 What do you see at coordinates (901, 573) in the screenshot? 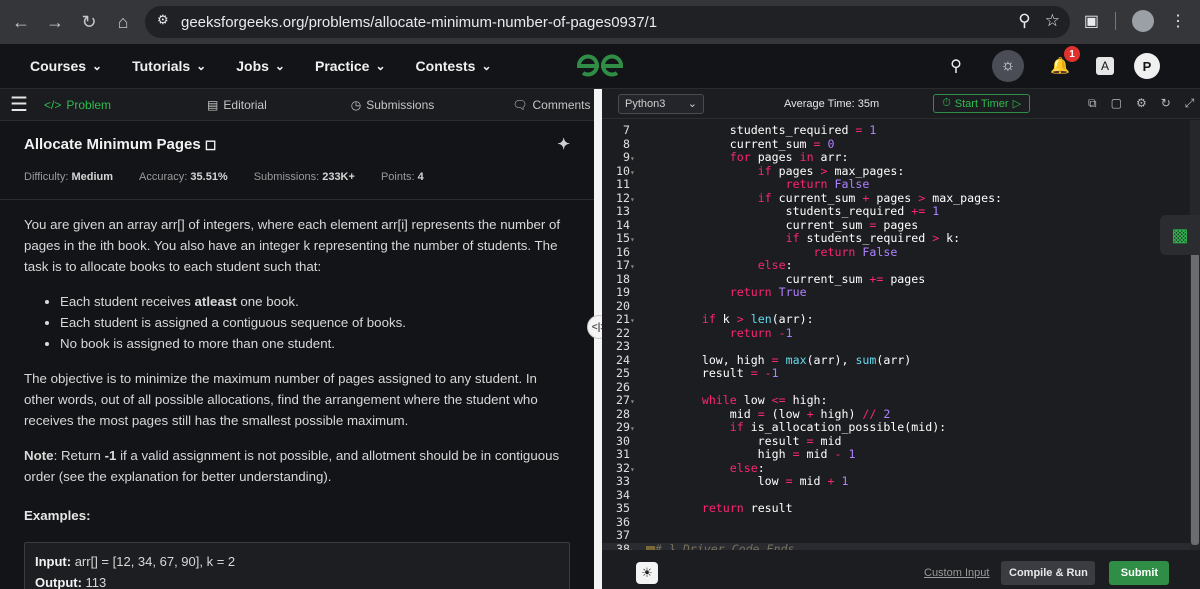
I see `editor-actions: ☀ Custom Input Compile & Run Submit` at bounding box center [901, 573].